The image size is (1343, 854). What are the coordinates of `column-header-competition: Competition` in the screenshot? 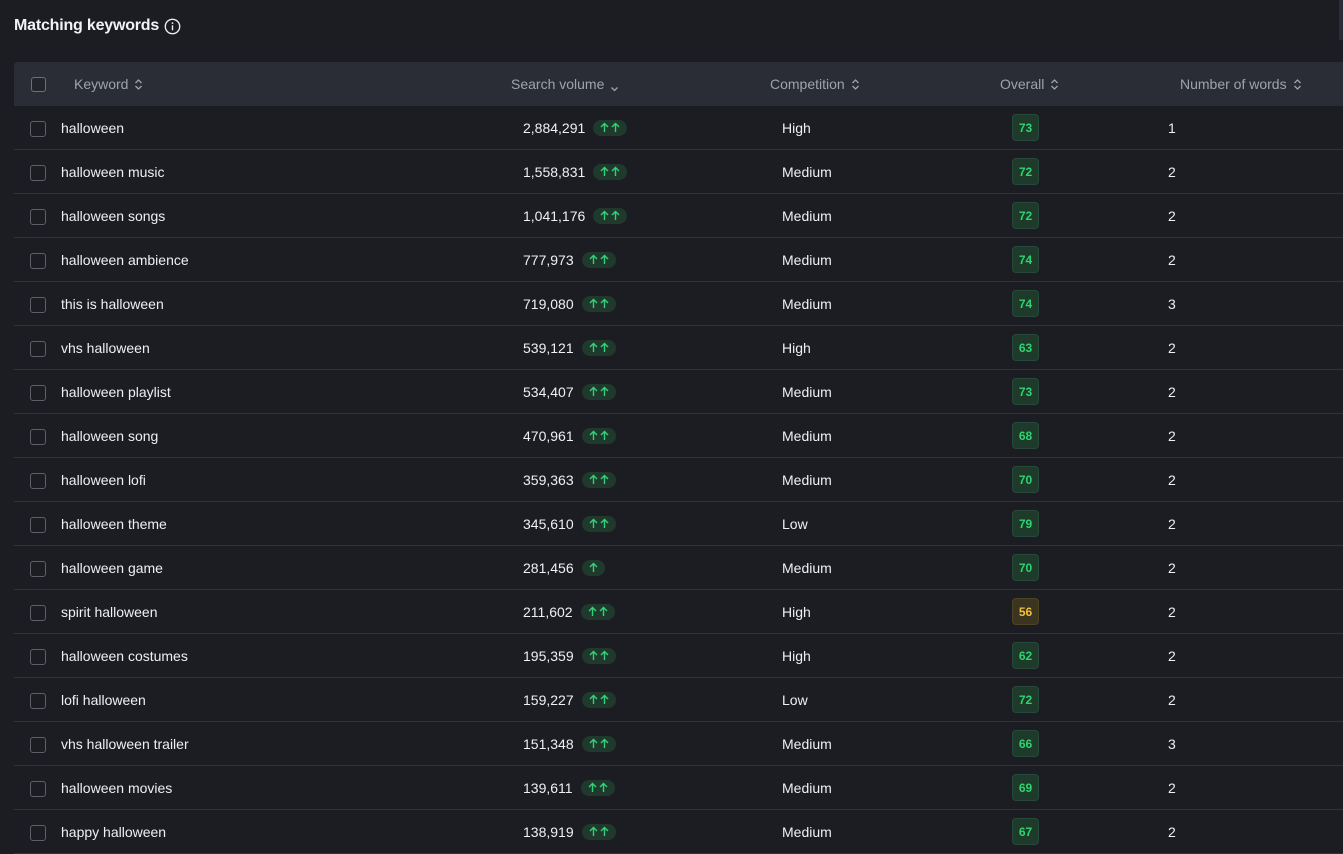 It's located at (815, 84).